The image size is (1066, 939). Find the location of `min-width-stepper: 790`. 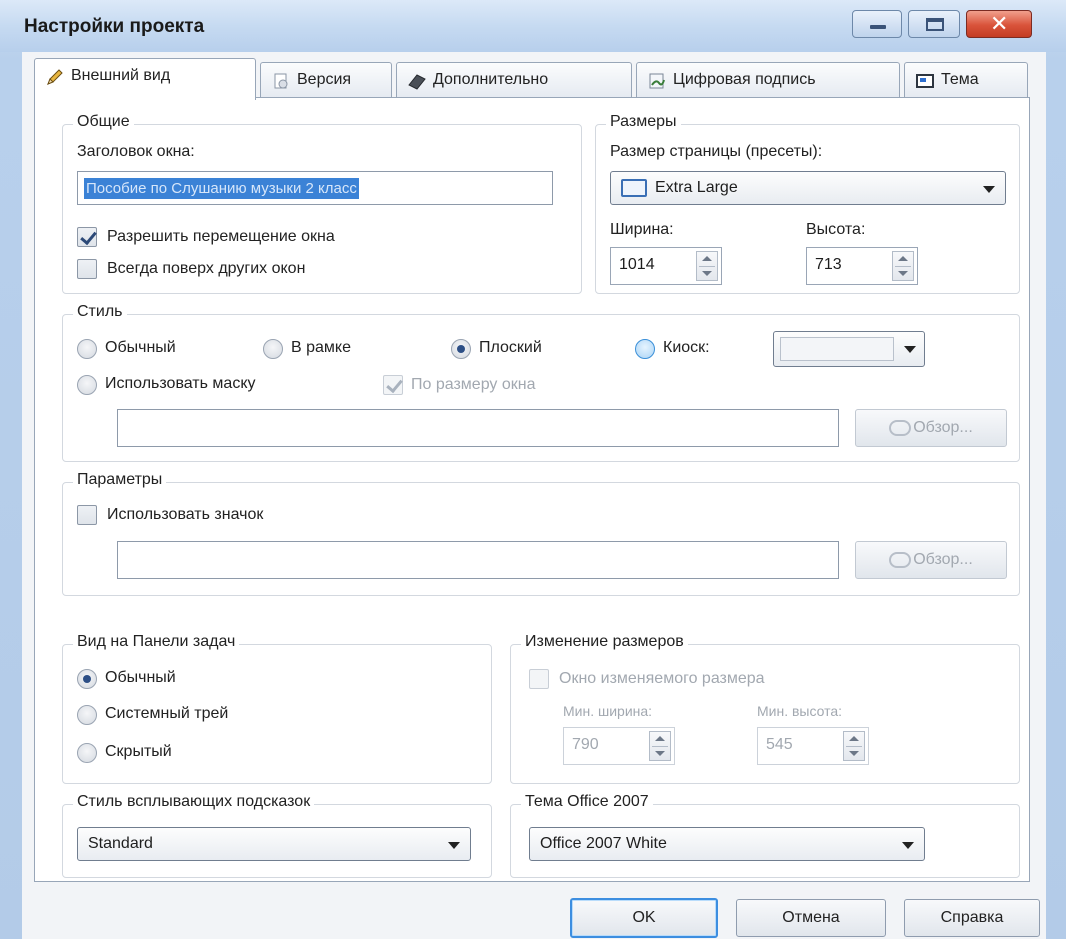

min-width-stepper: 790 is located at coordinates (619, 746).